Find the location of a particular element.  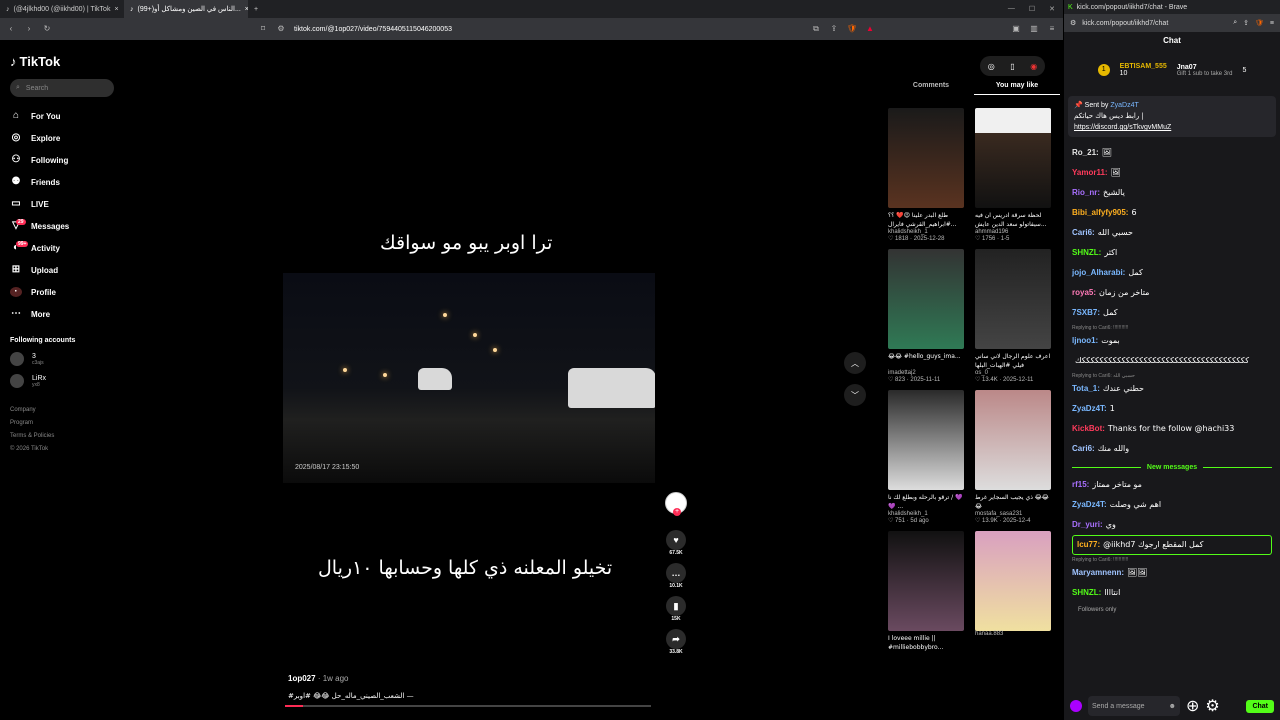

chat-message: lcu77: @iikhd7 كمل المقطع ارجوك is located at coordinates (1172, 545).